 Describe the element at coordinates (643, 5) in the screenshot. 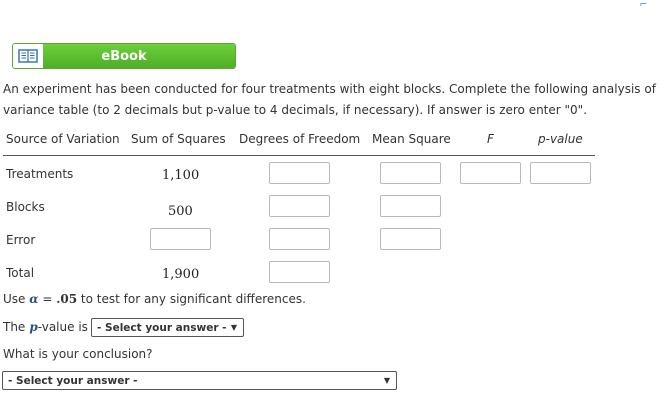

I see `top-link-fragment: ⌐` at that location.